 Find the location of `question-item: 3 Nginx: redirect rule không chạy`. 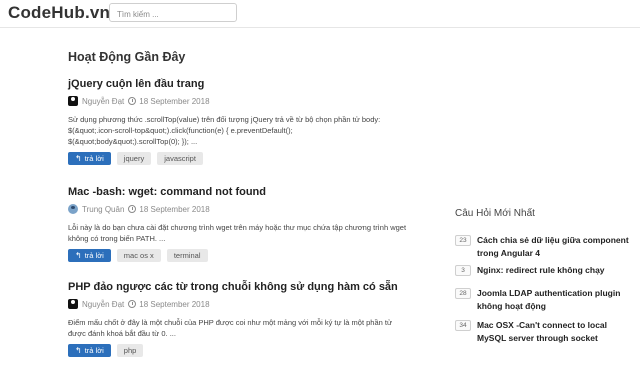

question-item: 3 Nginx: redirect rule không chạy is located at coordinates (545, 270).